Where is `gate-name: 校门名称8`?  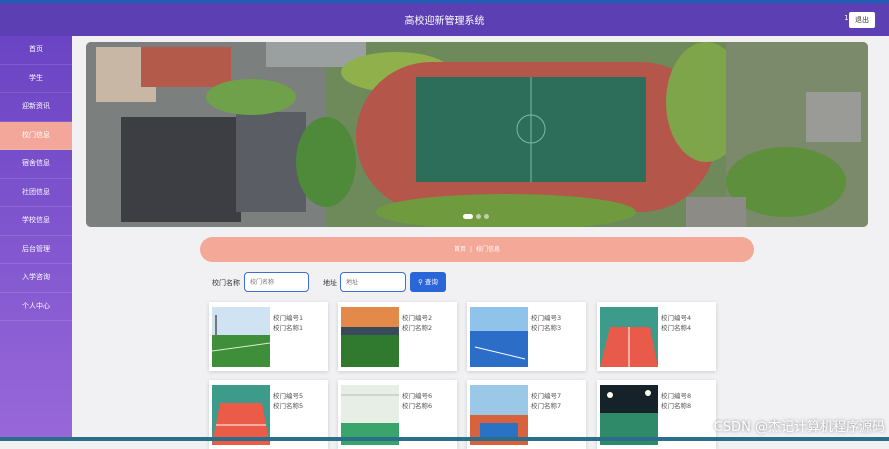 gate-name: 校门名称8 is located at coordinates (676, 406).